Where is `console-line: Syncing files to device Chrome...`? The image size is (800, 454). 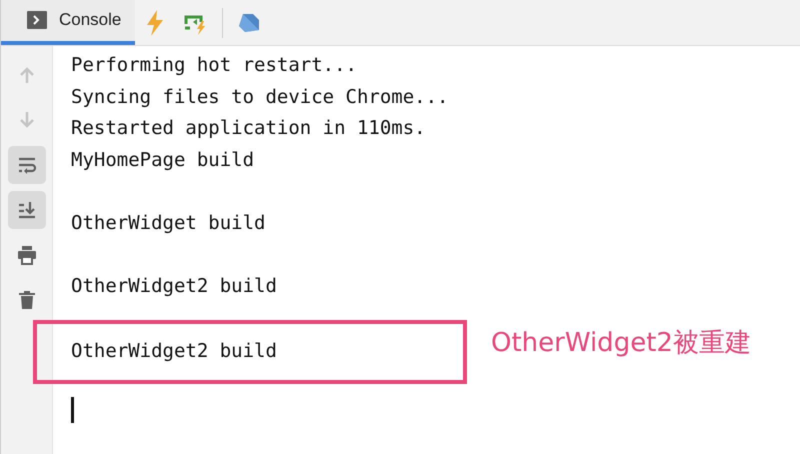
console-line: Syncing files to device Chrome... is located at coordinates (260, 97).